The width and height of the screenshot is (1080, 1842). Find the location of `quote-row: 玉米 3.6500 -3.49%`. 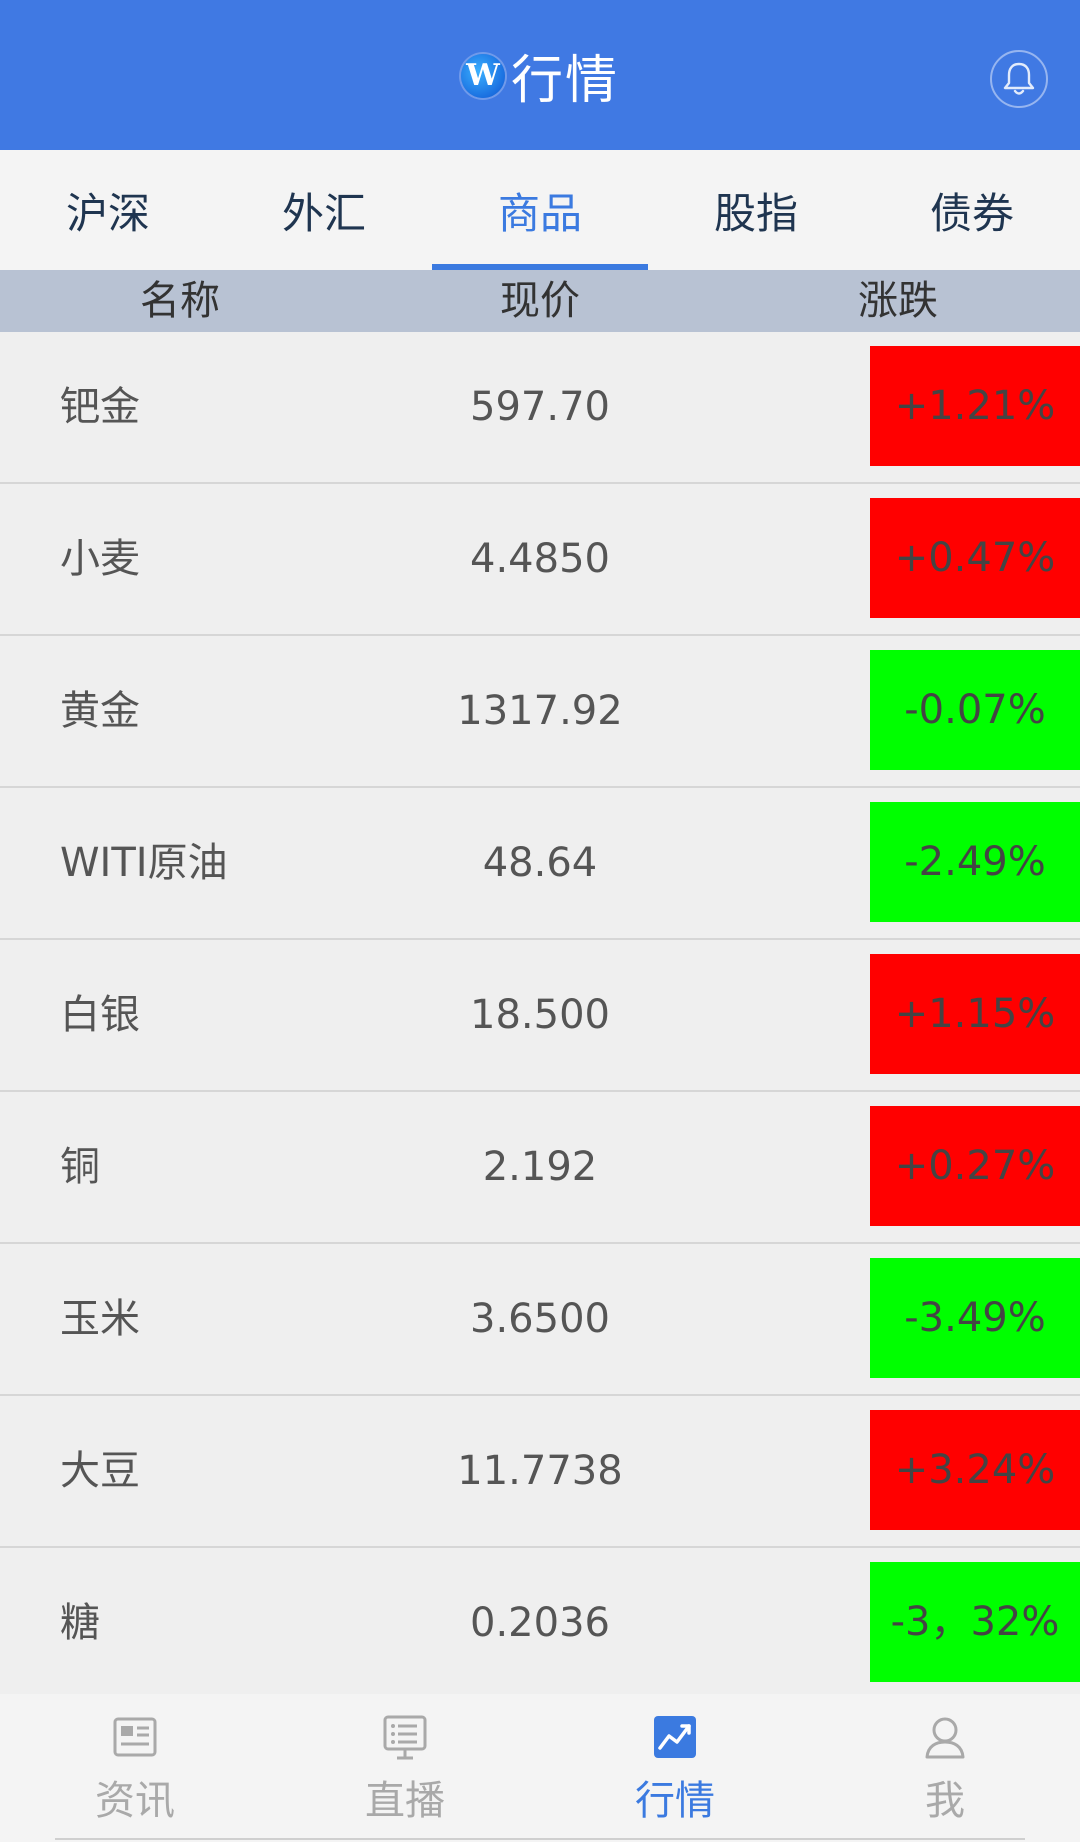

quote-row: 玉米 3.6500 -3.49% is located at coordinates (540, 1320).